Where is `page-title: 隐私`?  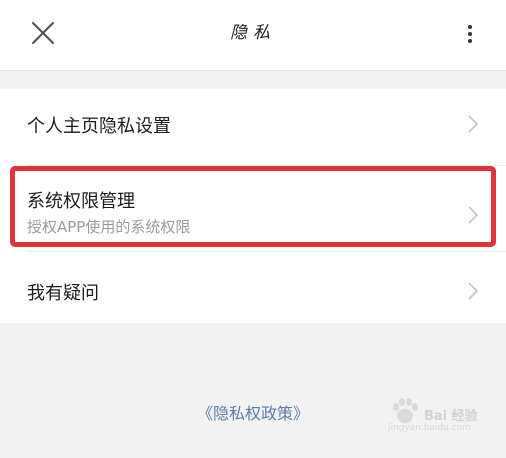
page-title: 隐私 is located at coordinates (253, 33).